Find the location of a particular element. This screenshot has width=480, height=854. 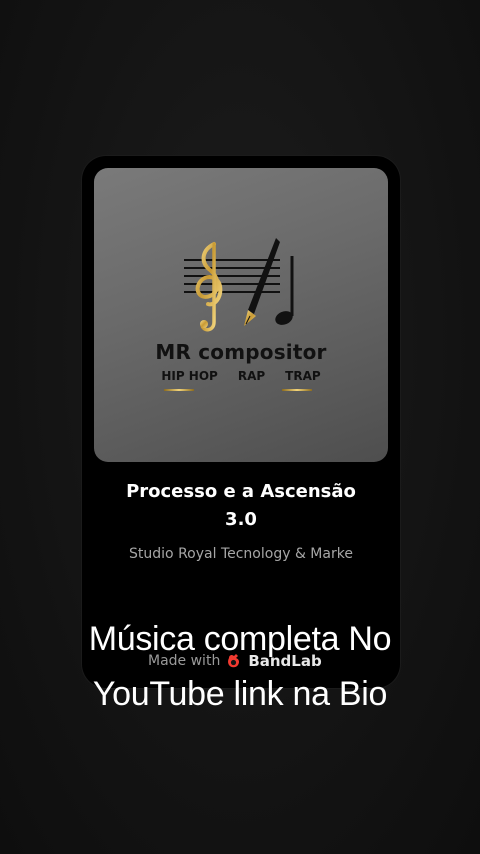

fountain-pen-icon is located at coordinates (262, 282).